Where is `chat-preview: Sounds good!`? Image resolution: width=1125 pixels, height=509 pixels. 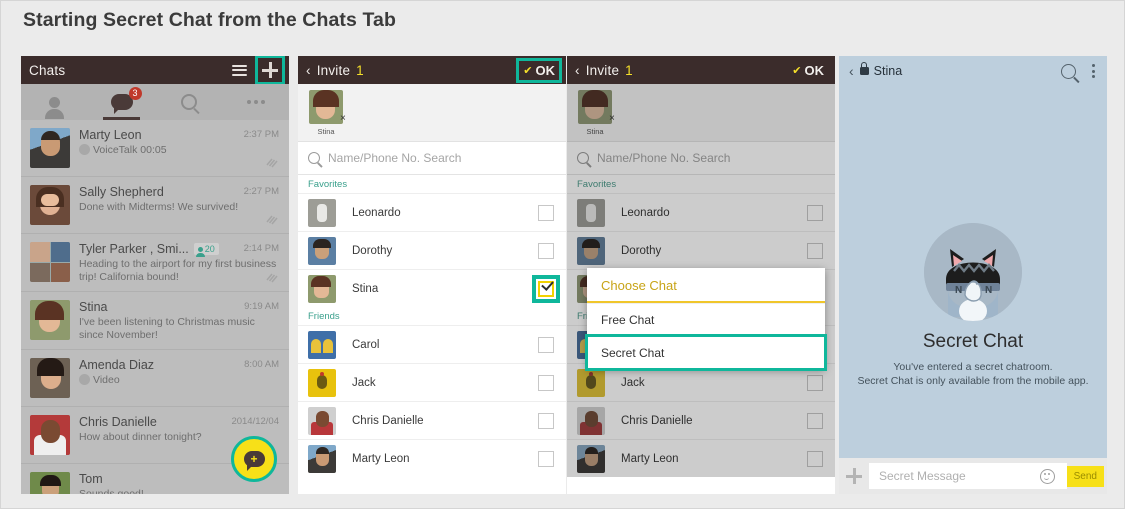 chat-preview: Sounds good! is located at coordinates (111, 491).